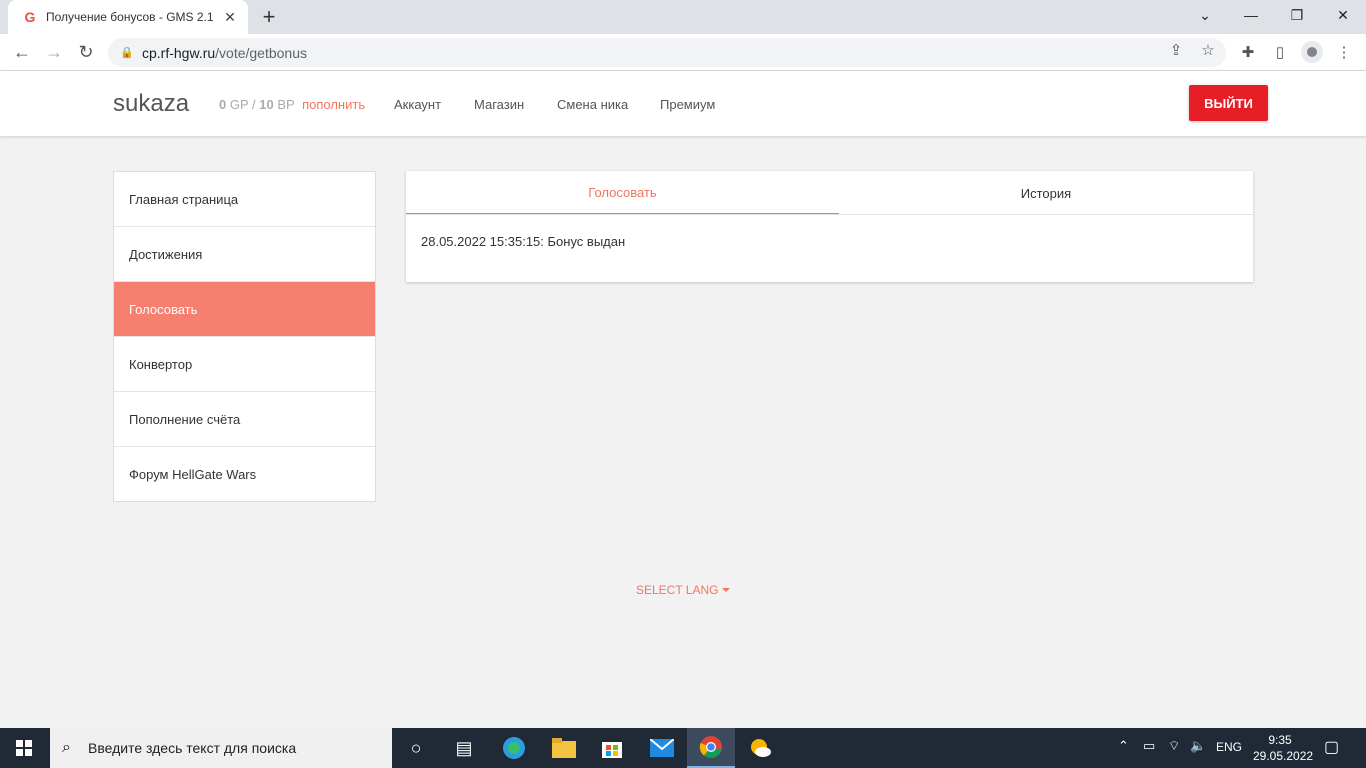 The image size is (1366, 768). What do you see at coordinates (592, 104) in the screenshot?
I see `nav-change-nick: Смена ника` at bounding box center [592, 104].